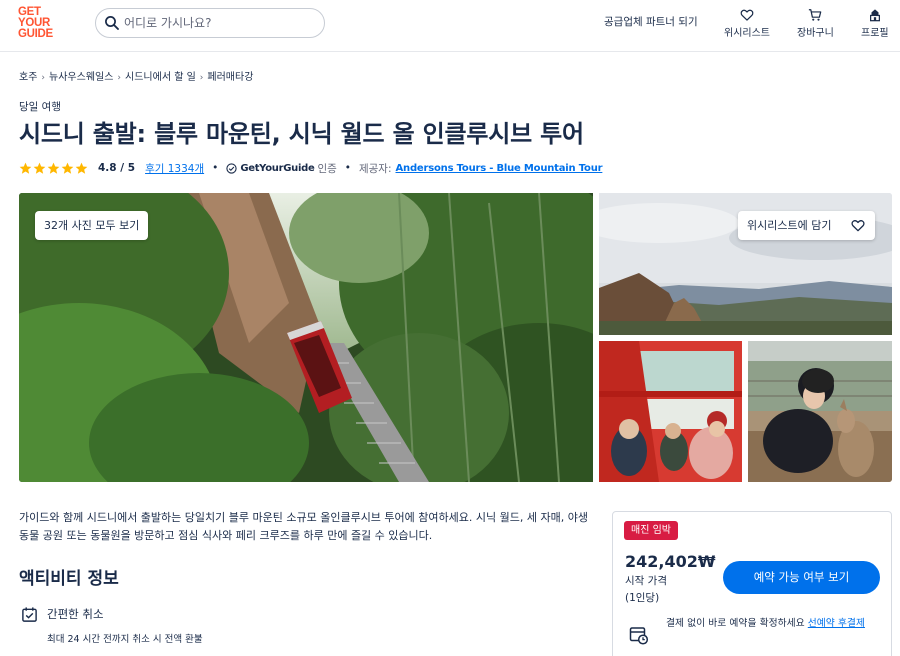 The height and width of the screenshot is (656, 900). Describe the element at coordinates (75, 614) in the screenshot. I see `feature-title: 간편한 취소` at that location.